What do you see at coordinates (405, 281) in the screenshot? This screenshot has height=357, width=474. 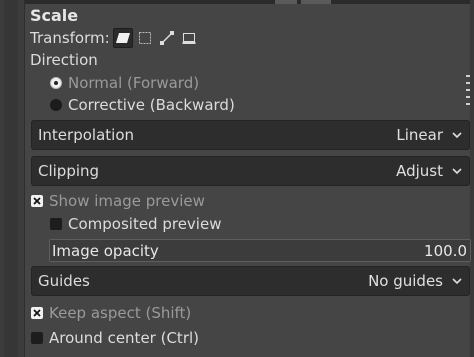 I see `guides-value: No guides` at bounding box center [405, 281].